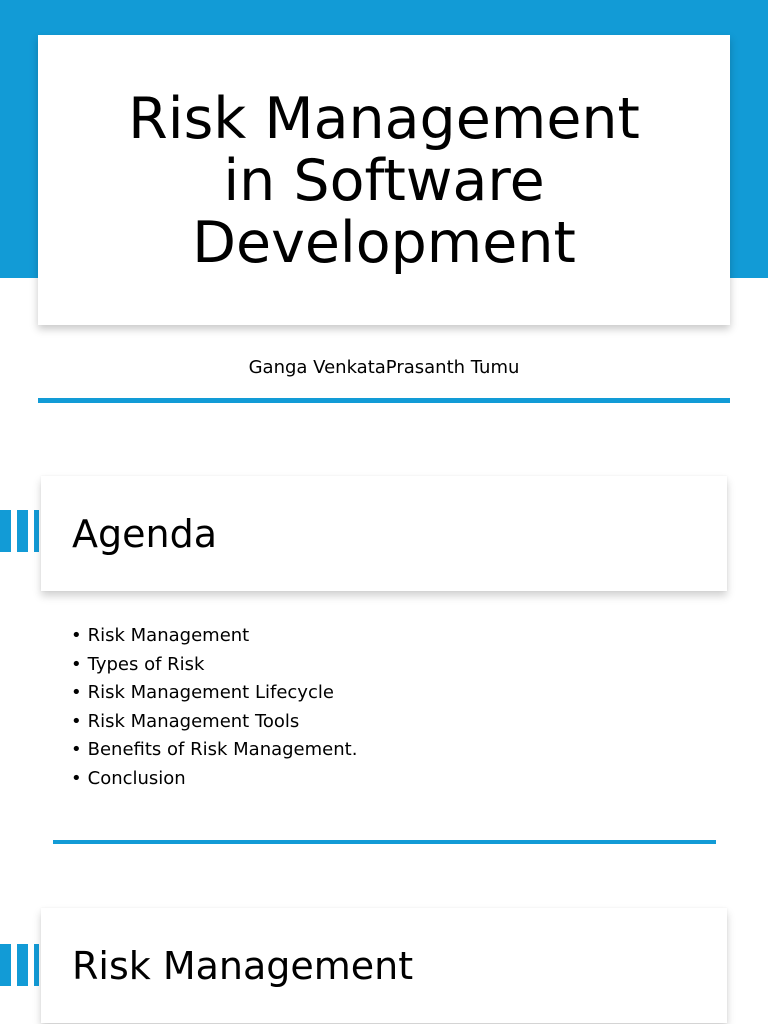 This screenshot has height=1024, width=768. What do you see at coordinates (214, 722) in the screenshot?
I see `agenda-item: Risk Management Tools` at bounding box center [214, 722].